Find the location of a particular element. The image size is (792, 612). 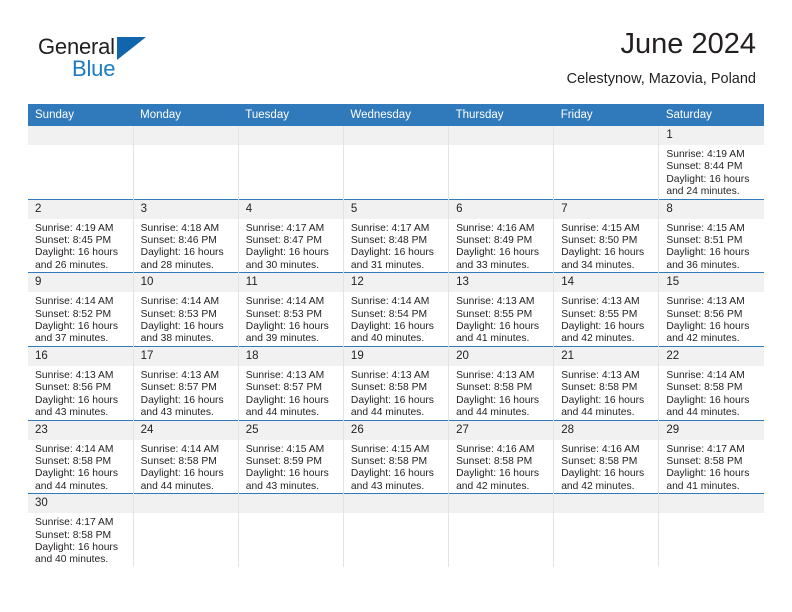

day-daylight2-text: and 37 minutes. is located at coordinates (72, 339).